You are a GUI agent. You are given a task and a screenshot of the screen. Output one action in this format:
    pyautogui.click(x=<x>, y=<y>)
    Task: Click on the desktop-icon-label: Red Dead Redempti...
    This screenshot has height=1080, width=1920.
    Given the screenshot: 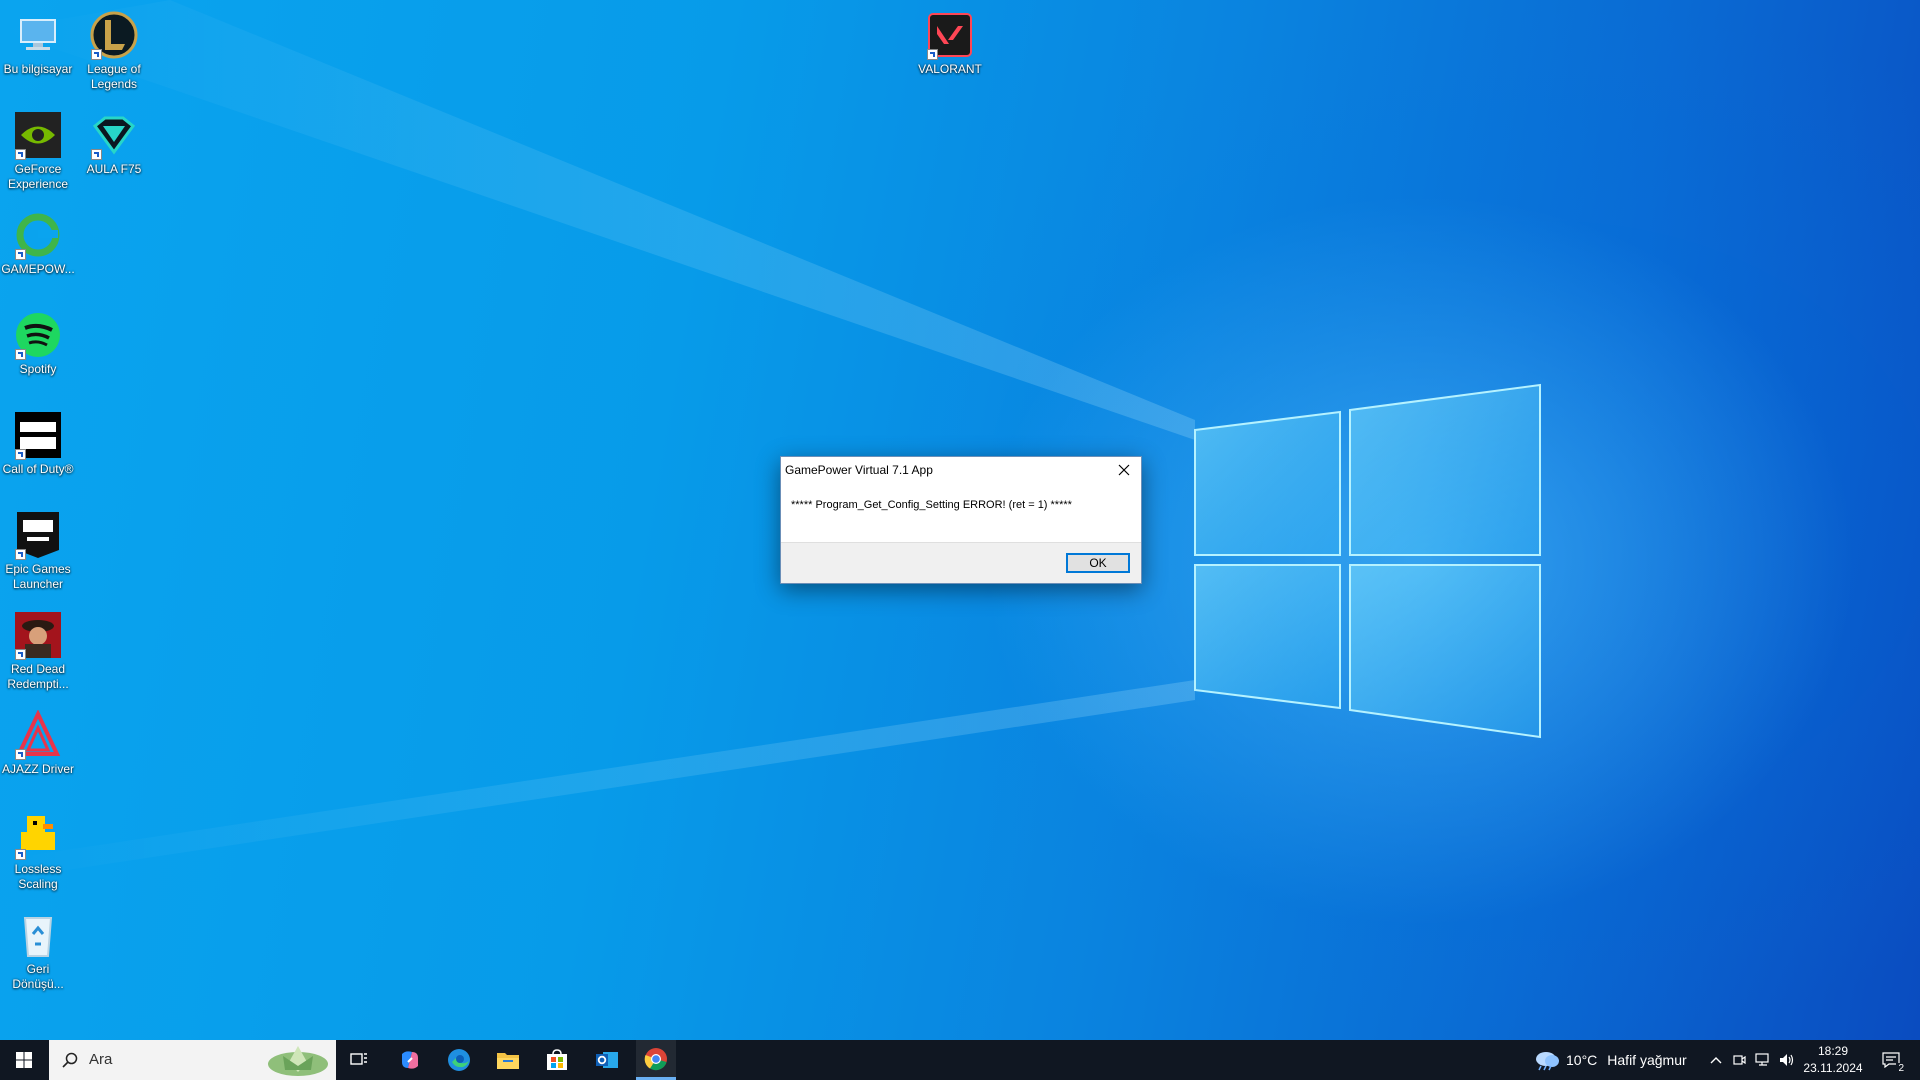 What is the action you would take?
    pyautogui.click(x=38, y=676)
    